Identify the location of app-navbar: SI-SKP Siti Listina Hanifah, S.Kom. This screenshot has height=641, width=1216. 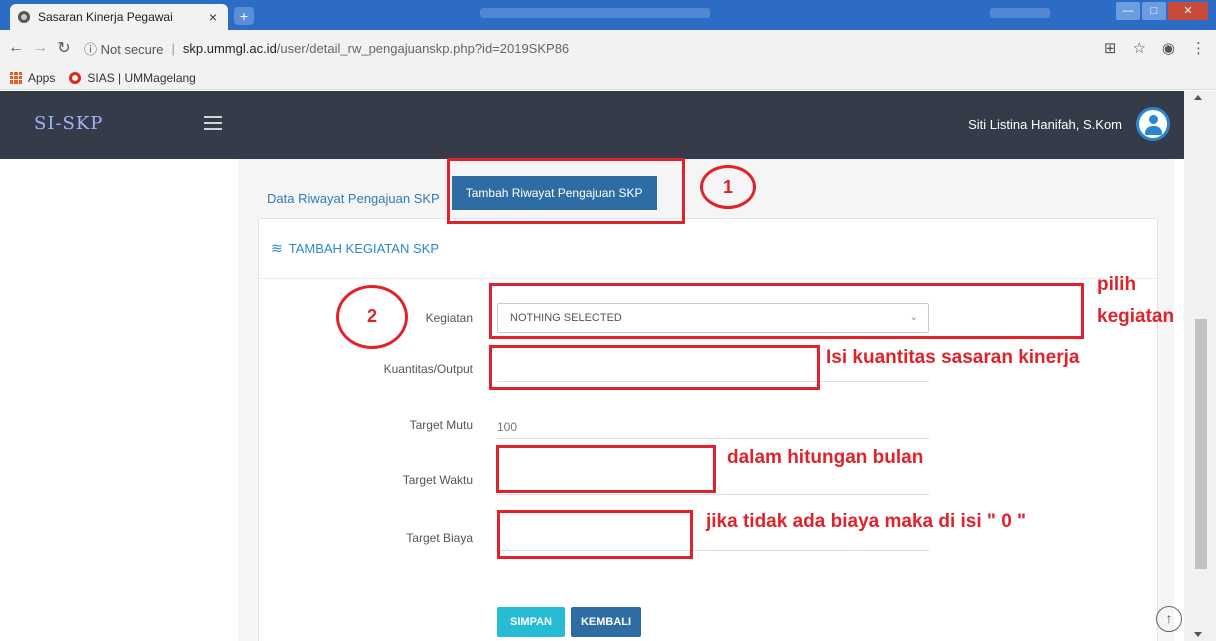
(592, 125).